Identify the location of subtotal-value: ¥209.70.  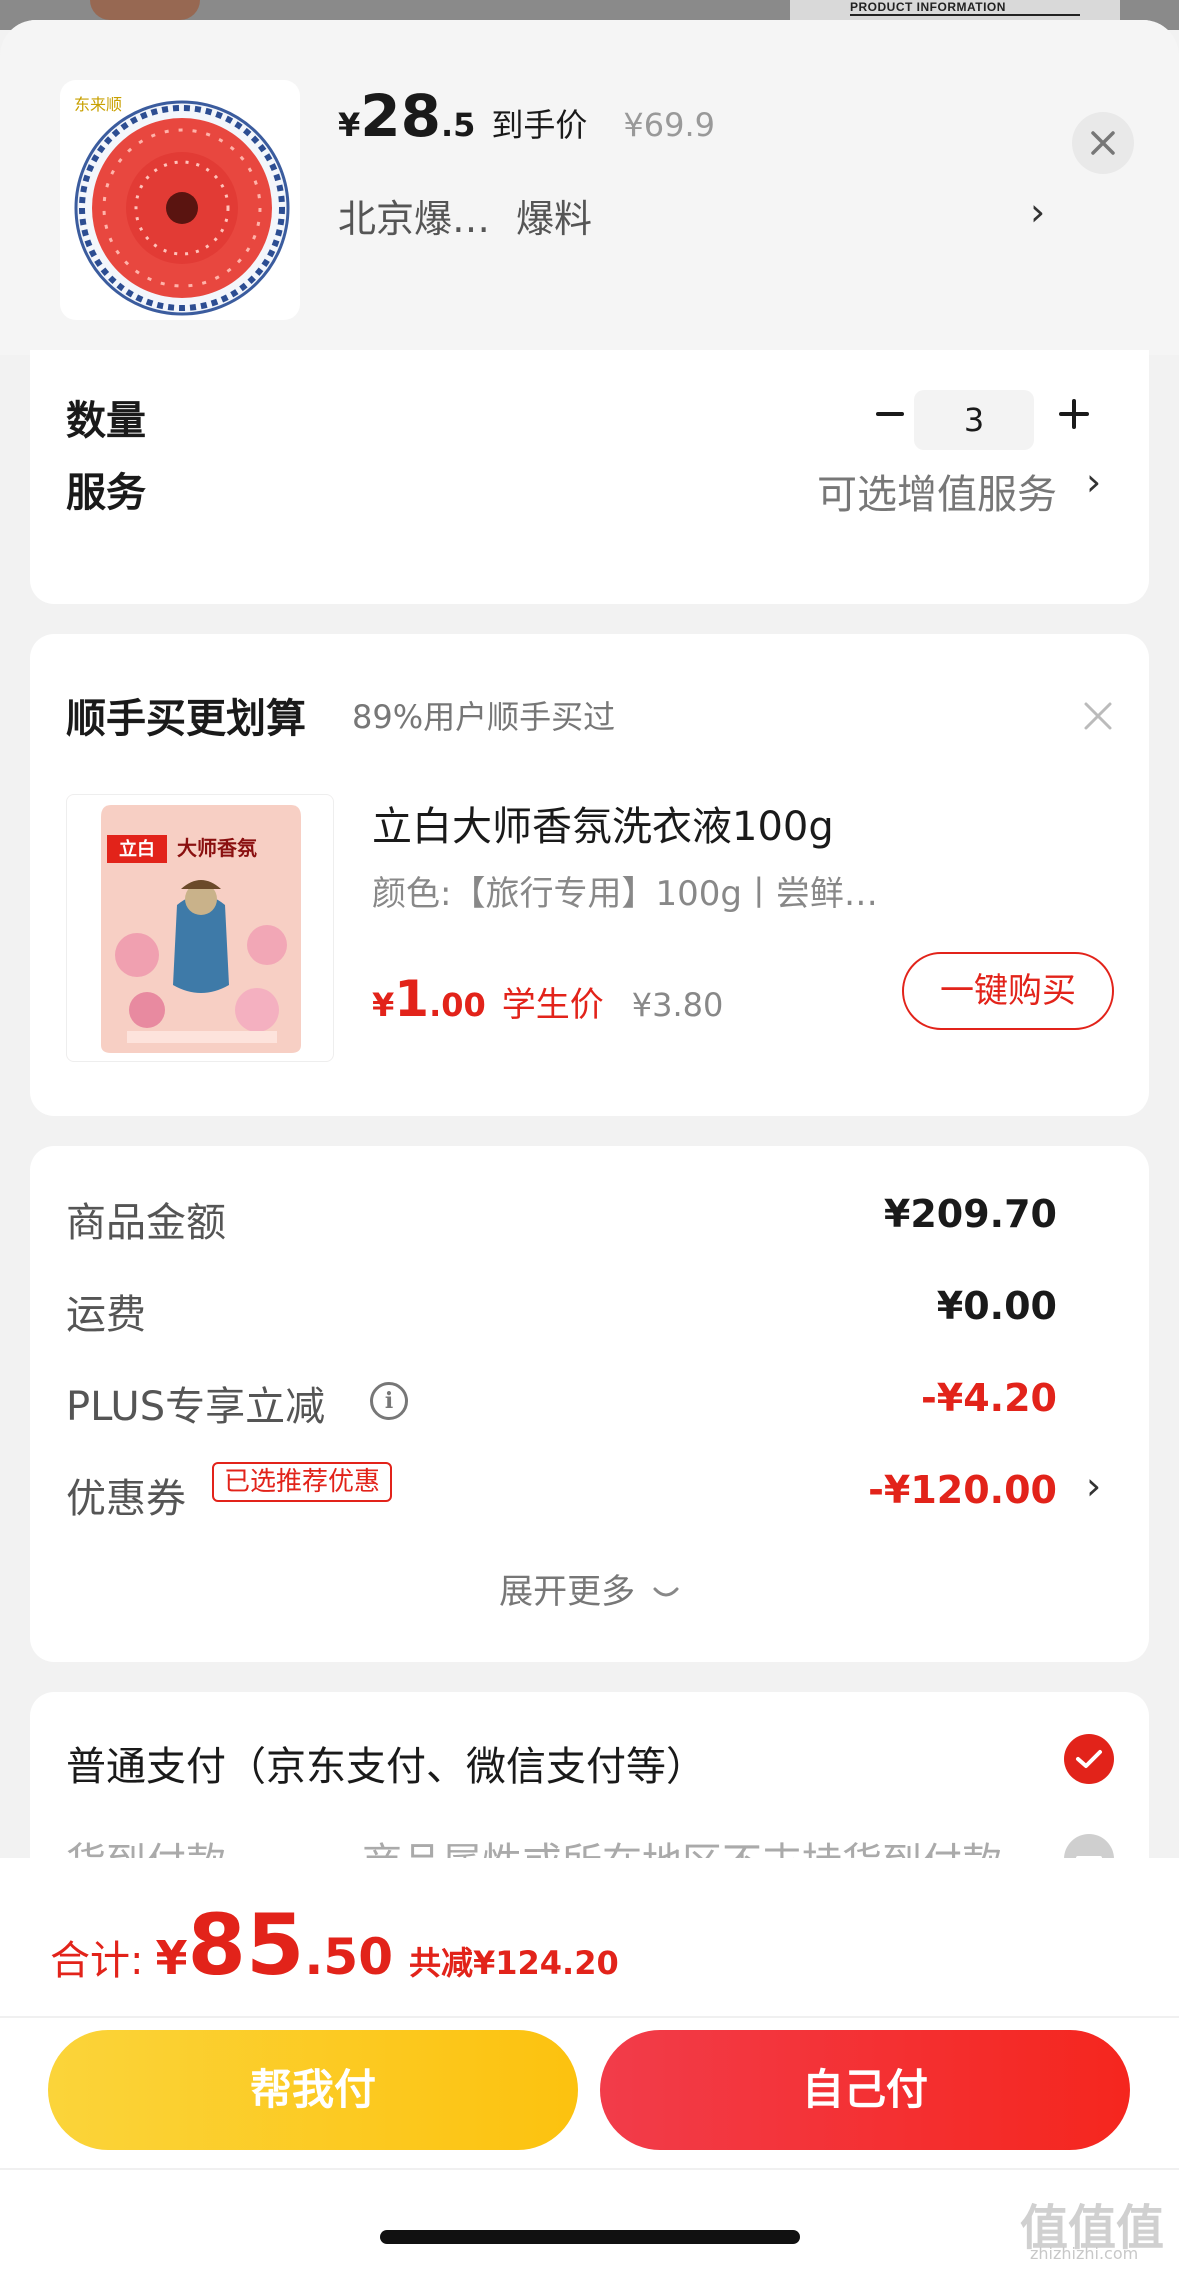
(970, 1214).